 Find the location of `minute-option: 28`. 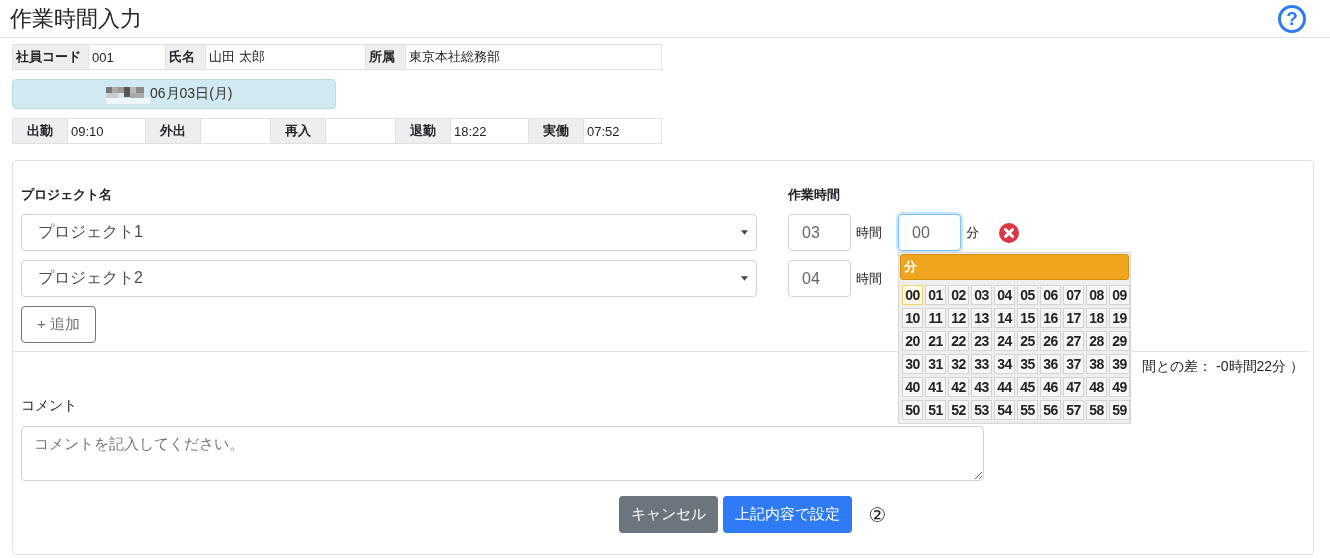

minute-option: 28 is located at coordinates (1096, 341).